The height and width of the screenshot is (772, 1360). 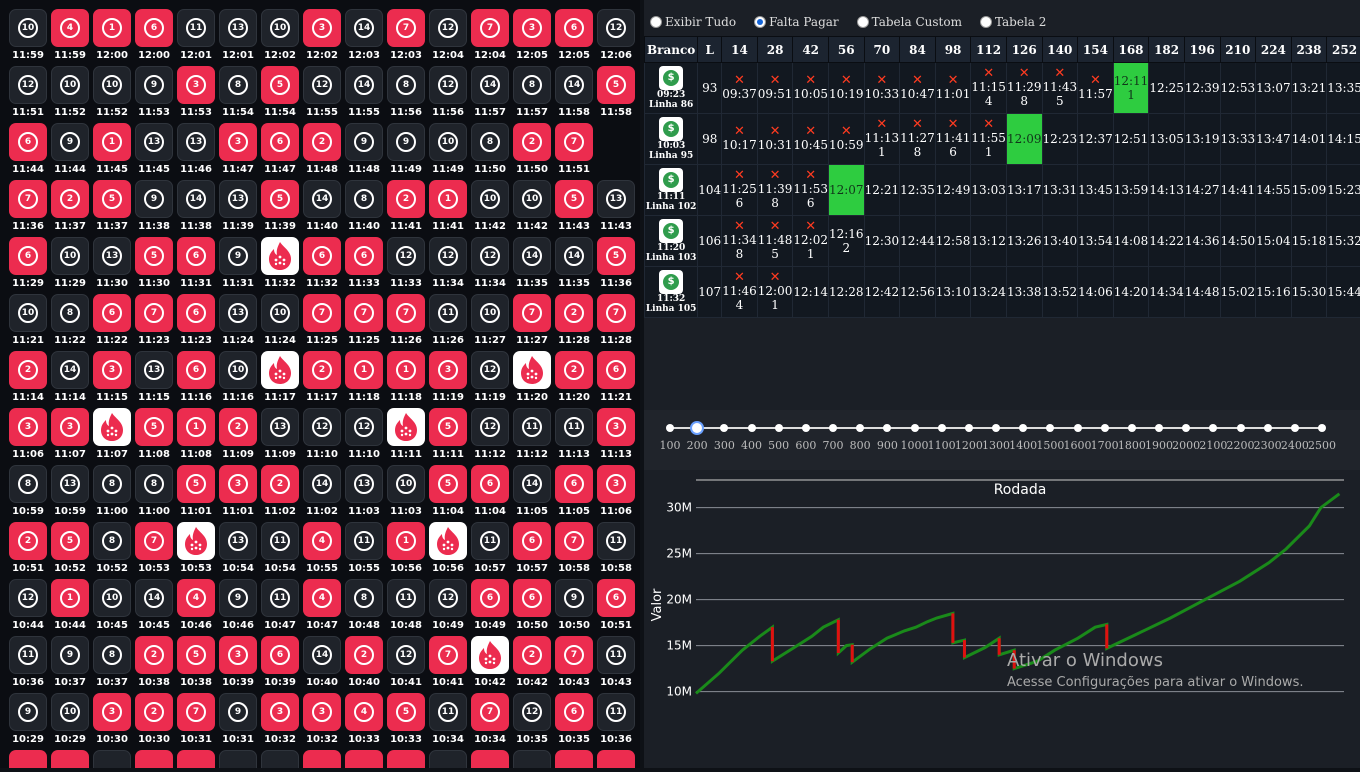 I want to click on black-result-tile: 9, so click(x=154, y=85).